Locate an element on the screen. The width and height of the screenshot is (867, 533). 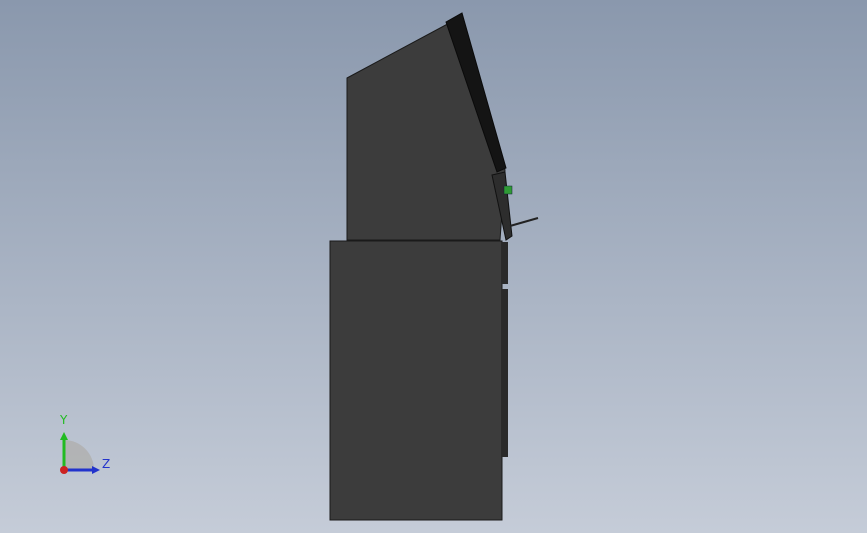
upper-cabinet is located at coordinates (426, 130).